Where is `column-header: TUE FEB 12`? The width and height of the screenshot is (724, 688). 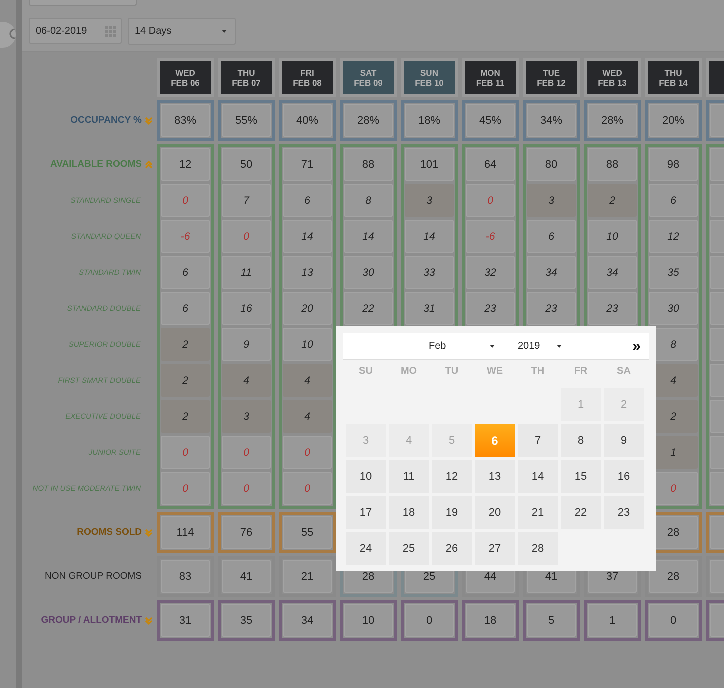
column-header: TUE FEB 12 is located at coordinates (551, 77).